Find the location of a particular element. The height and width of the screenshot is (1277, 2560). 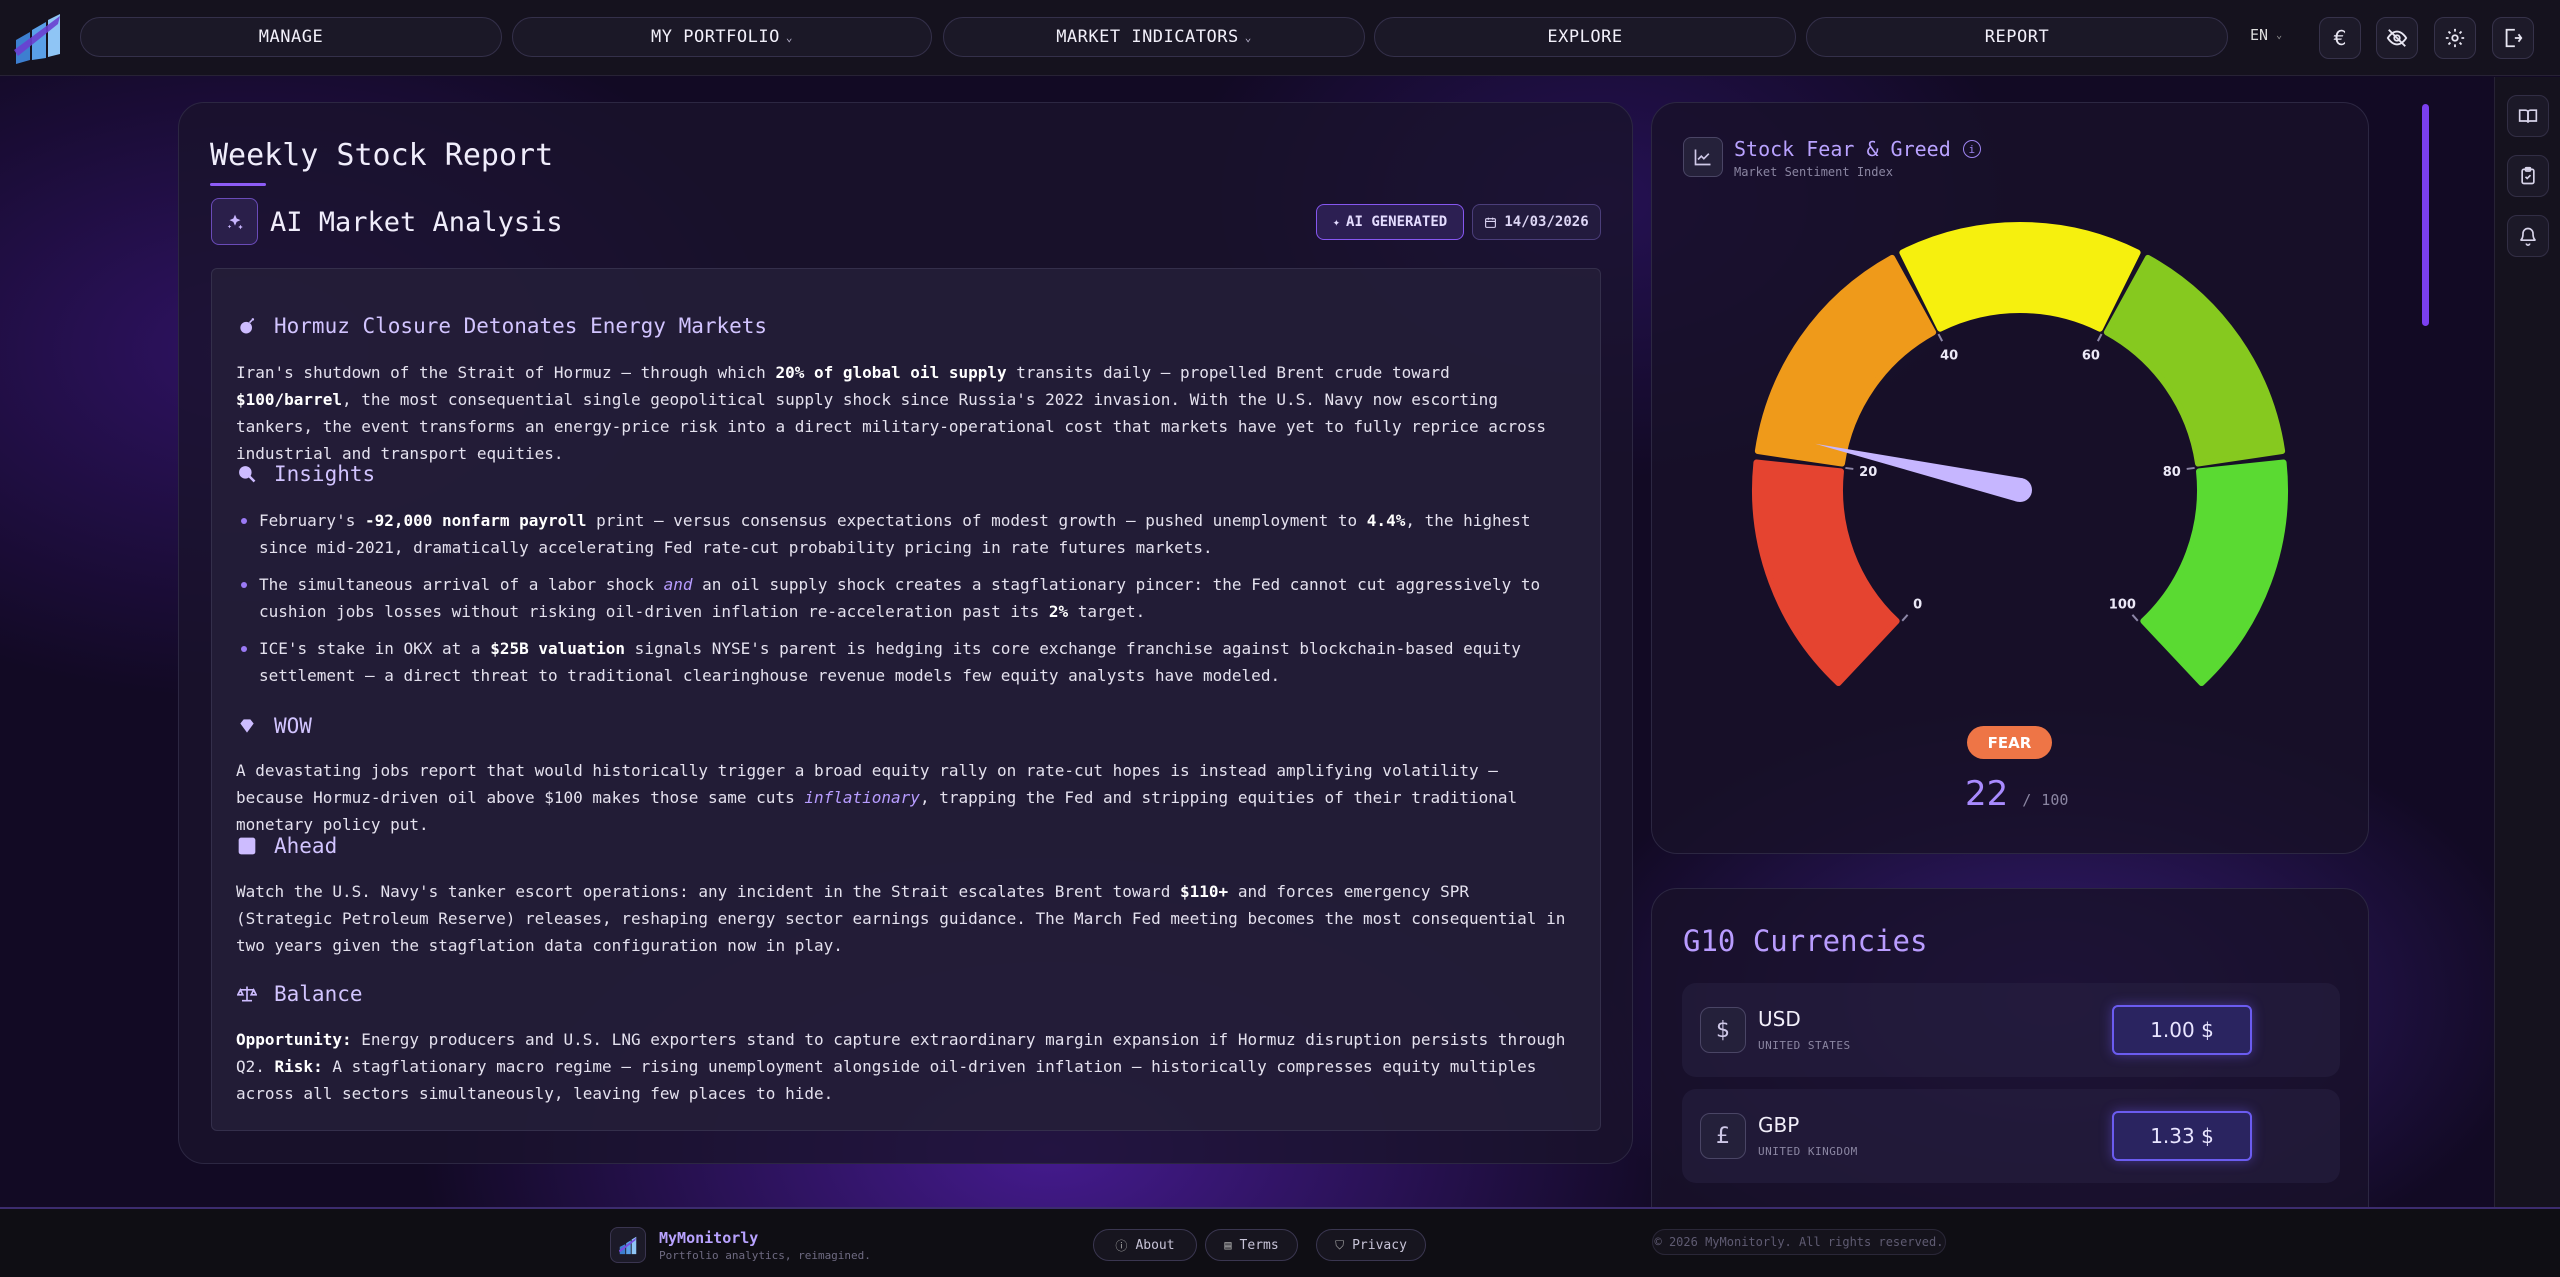

rail-clipboard-button is located at coordinates (2528, 176).